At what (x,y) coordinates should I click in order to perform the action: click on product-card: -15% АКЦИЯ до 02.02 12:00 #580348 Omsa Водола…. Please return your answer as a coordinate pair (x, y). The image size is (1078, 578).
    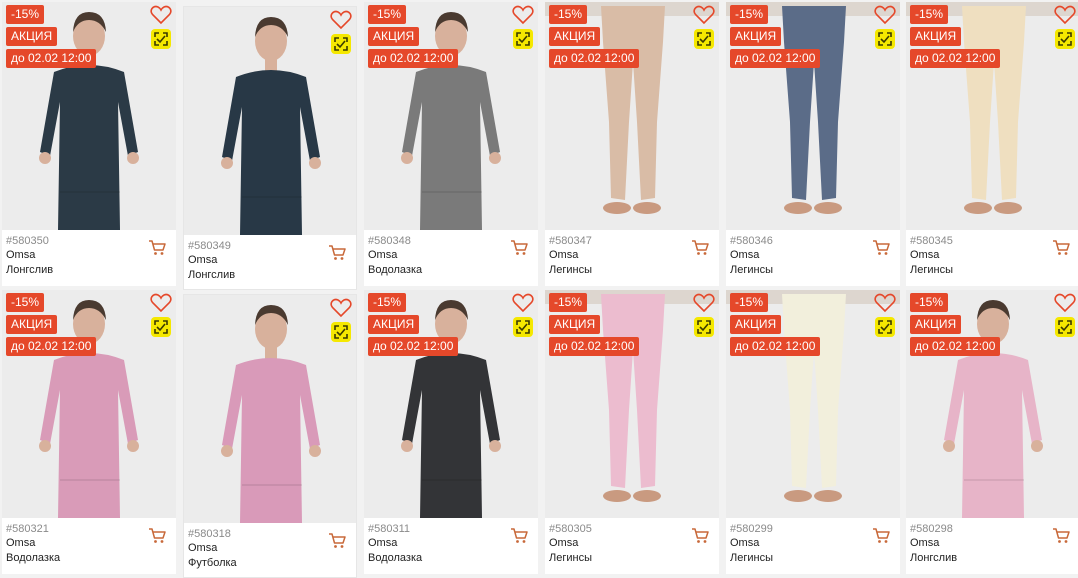
    Looking at the image, I should click on (451, 144).